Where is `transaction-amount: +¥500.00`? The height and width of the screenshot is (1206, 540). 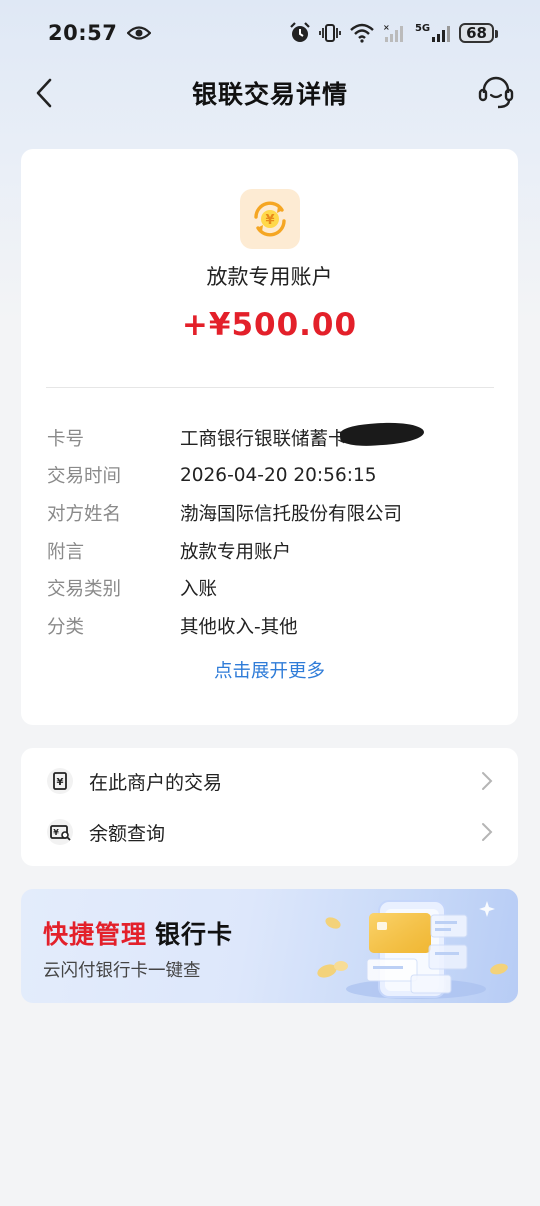 transaction-amount: +¥500.00 is located at coordinates (269, 325).